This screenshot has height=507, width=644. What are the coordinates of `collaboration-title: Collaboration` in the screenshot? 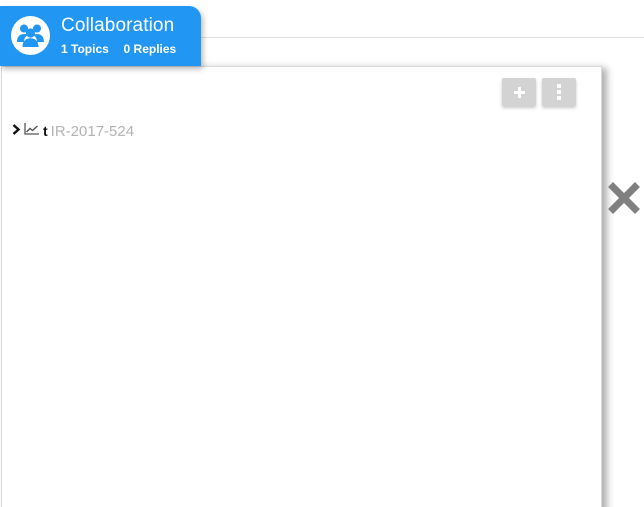 It's located at (118, 25).